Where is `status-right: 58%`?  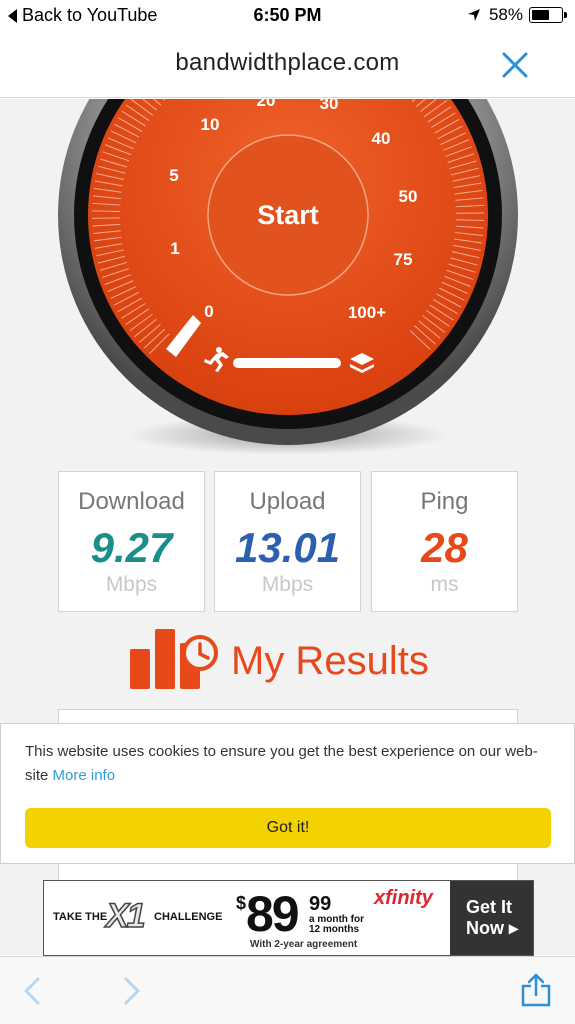
status-right: 58% is located at coordinates (517, 15).